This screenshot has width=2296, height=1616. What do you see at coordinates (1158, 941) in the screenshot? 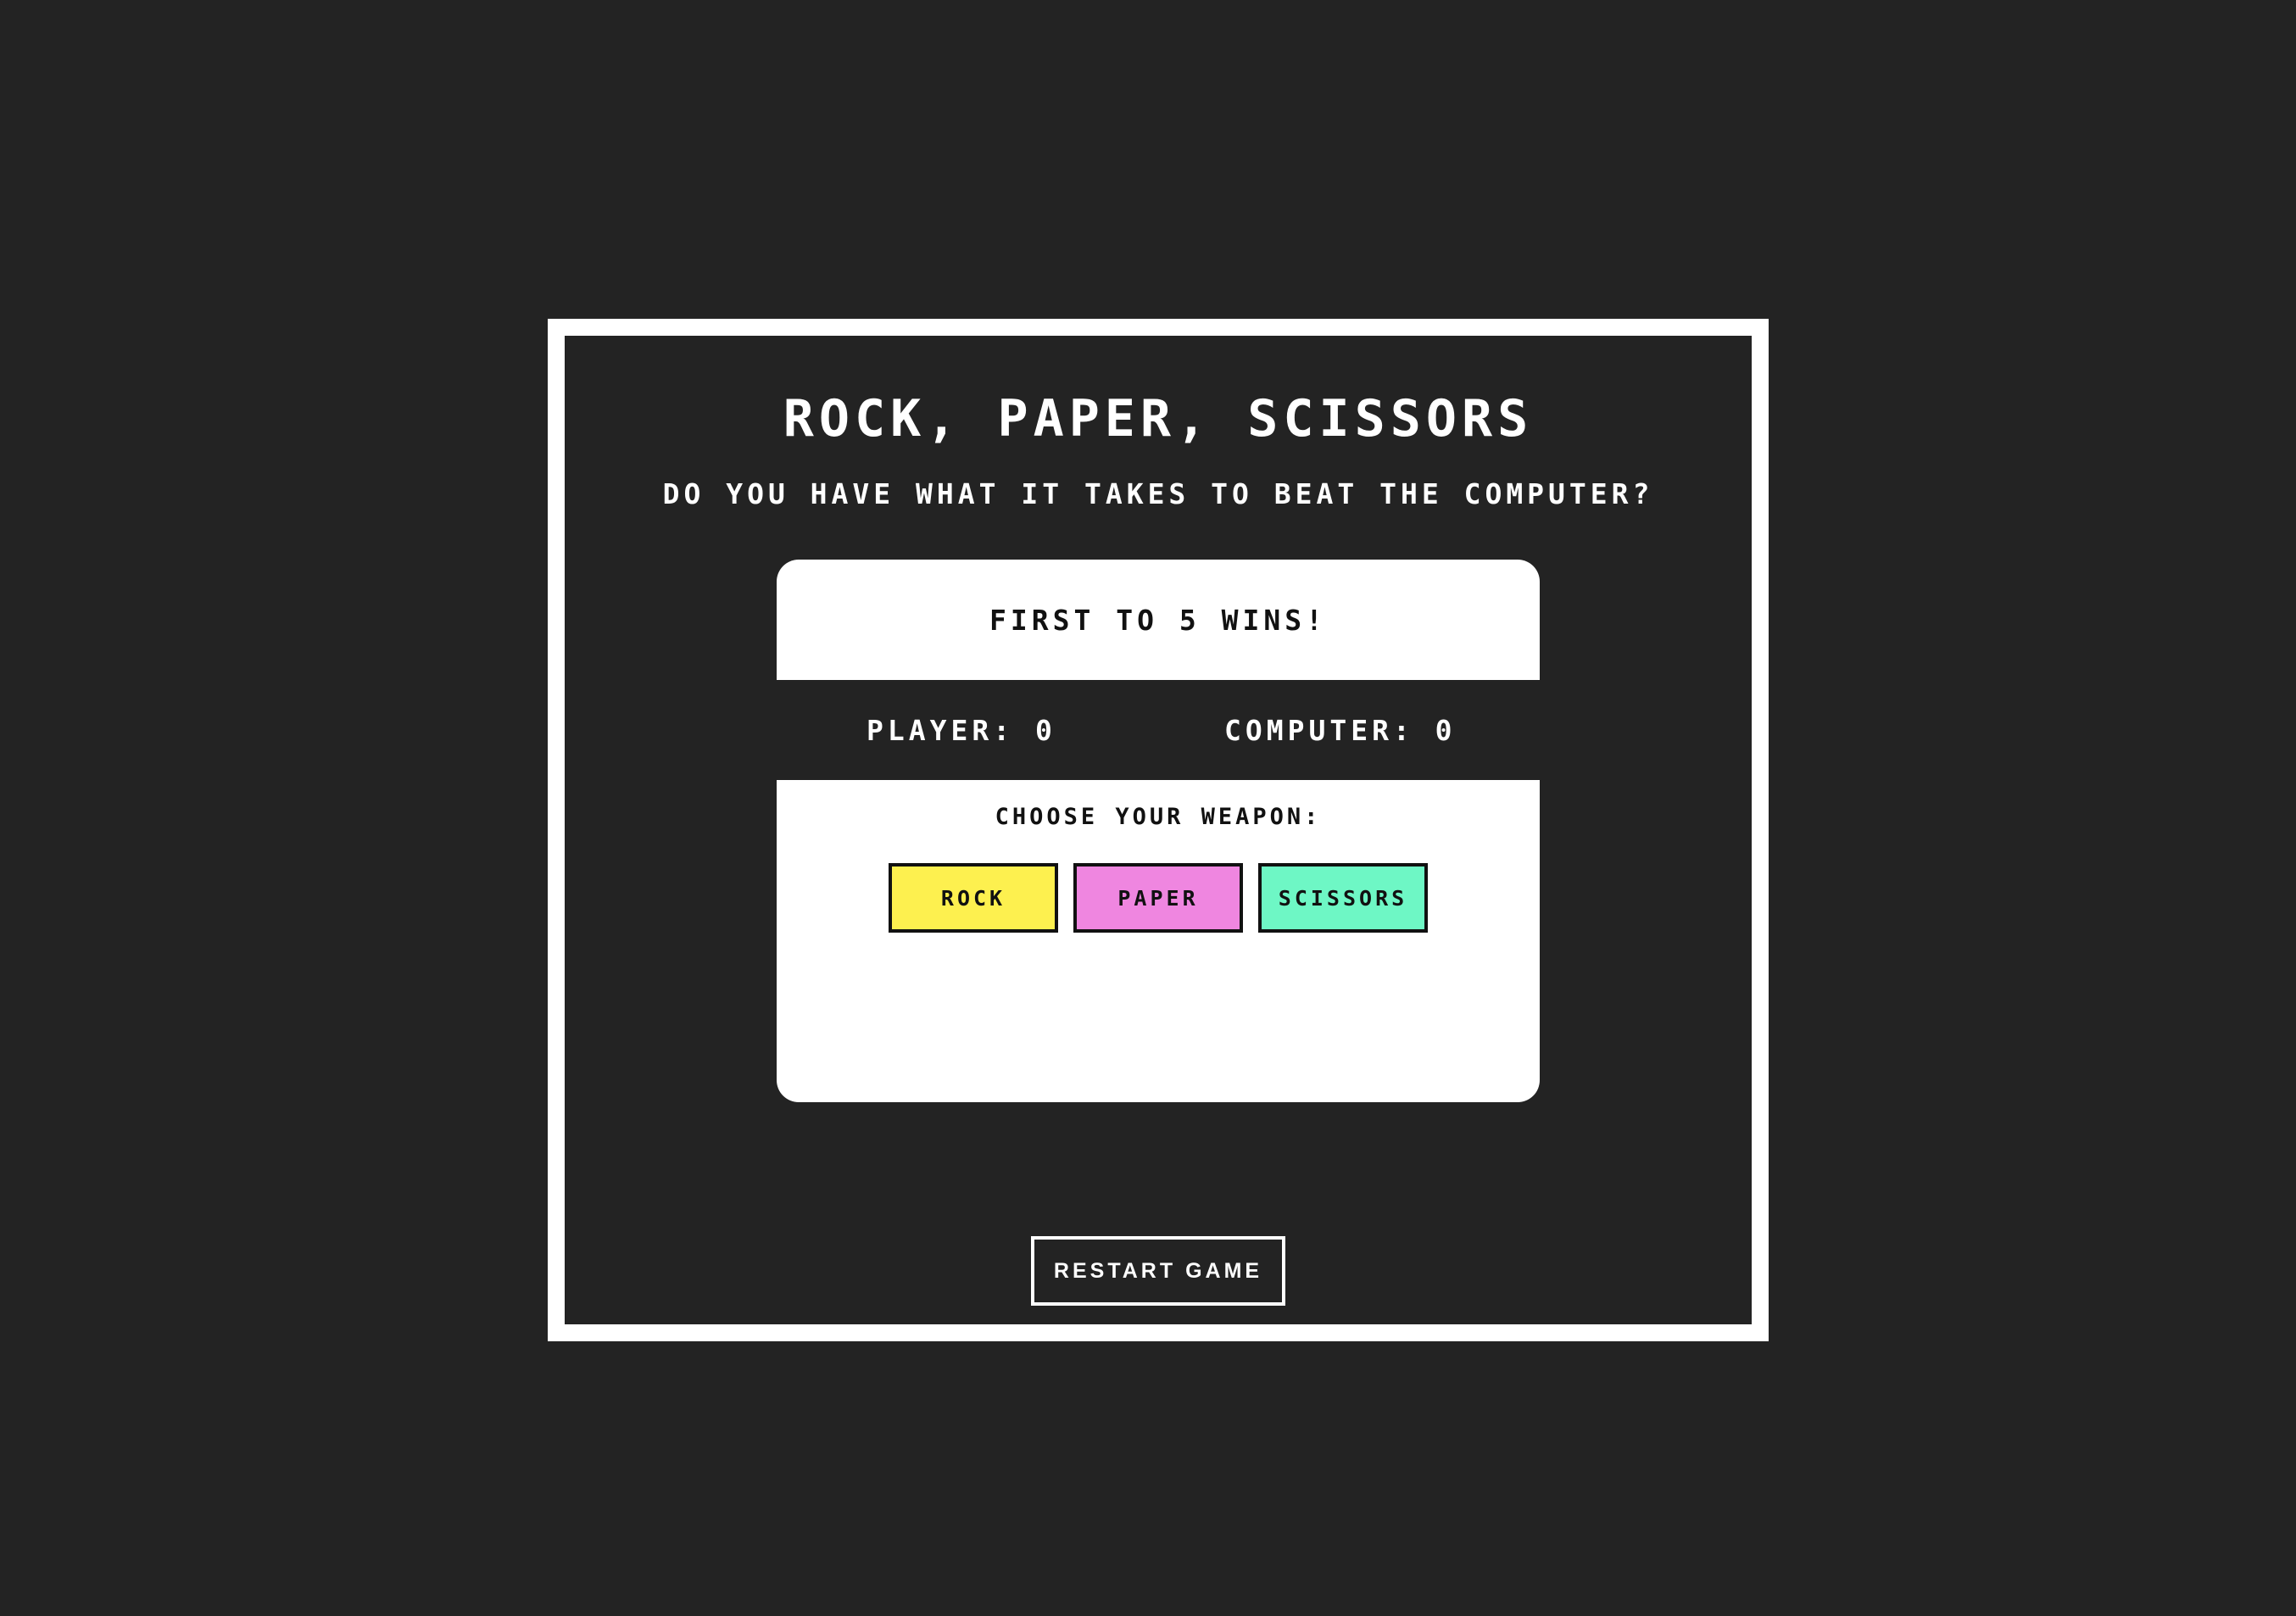
I see `weapon-panel: CHOOSE YOUR WEAPON: ROCK PAPER SCISSORS` at bounding box center [1158, 941].